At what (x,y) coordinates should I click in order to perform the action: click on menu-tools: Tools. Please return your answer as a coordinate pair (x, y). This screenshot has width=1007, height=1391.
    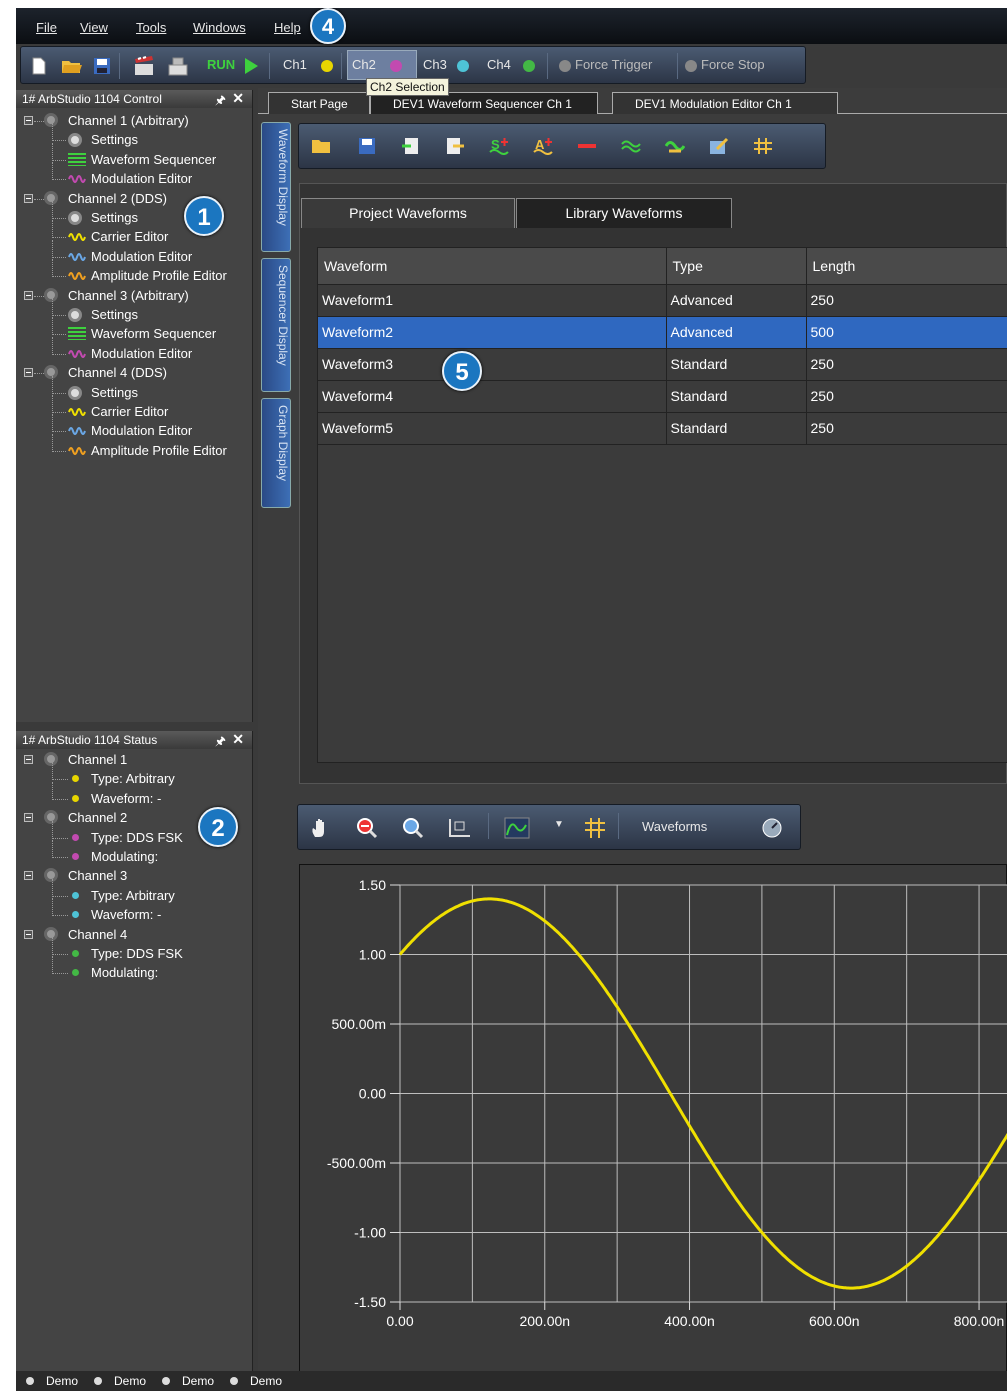
    Looking at the image, I should click on (151, 27).